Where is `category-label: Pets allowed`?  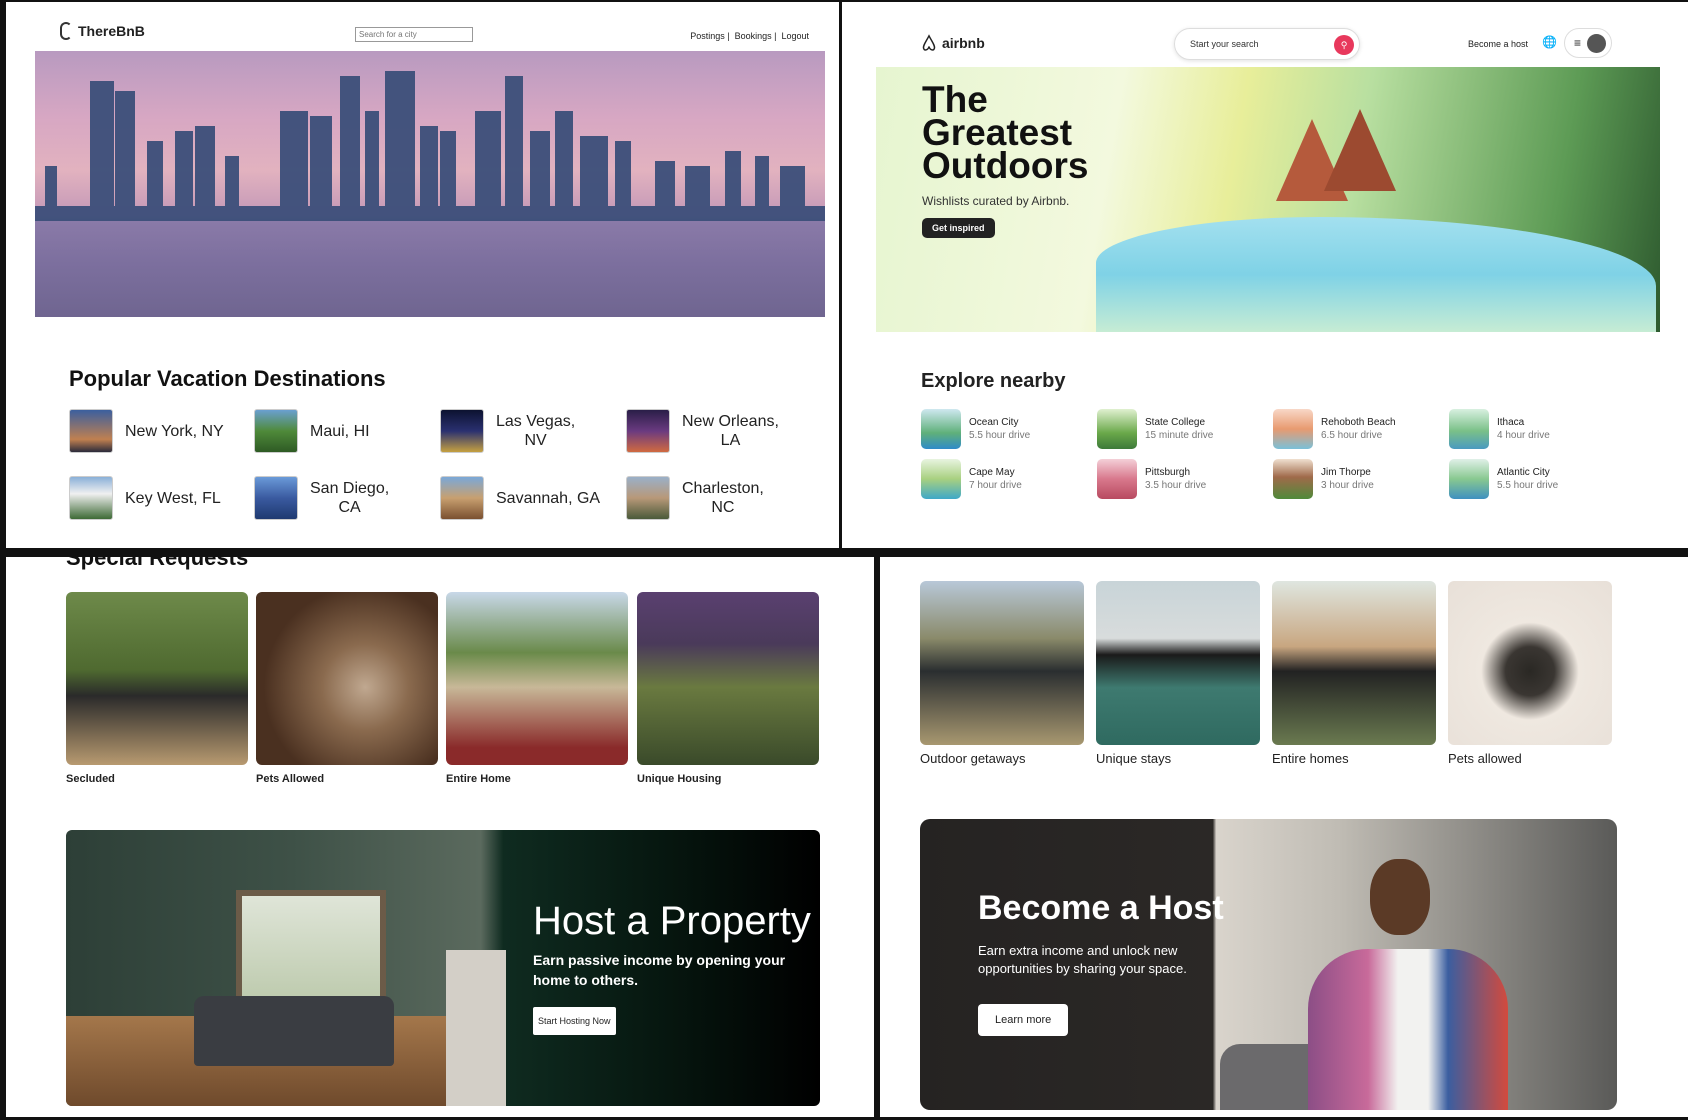
category-label: Pets allowed is located at coordinates (1485, 758).